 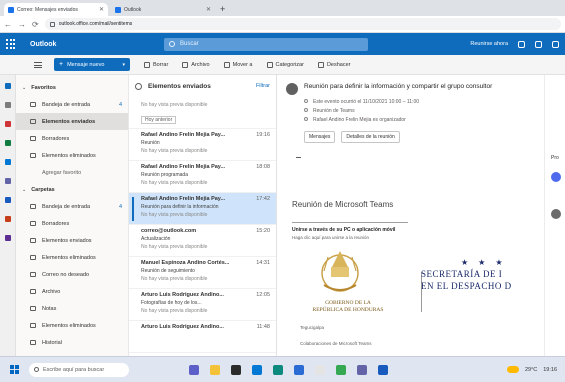 What do you see at coordinates (67, 240) in the screenshot?
I see `folder-label: Elementos enviados` at bounding box center [67, 240].